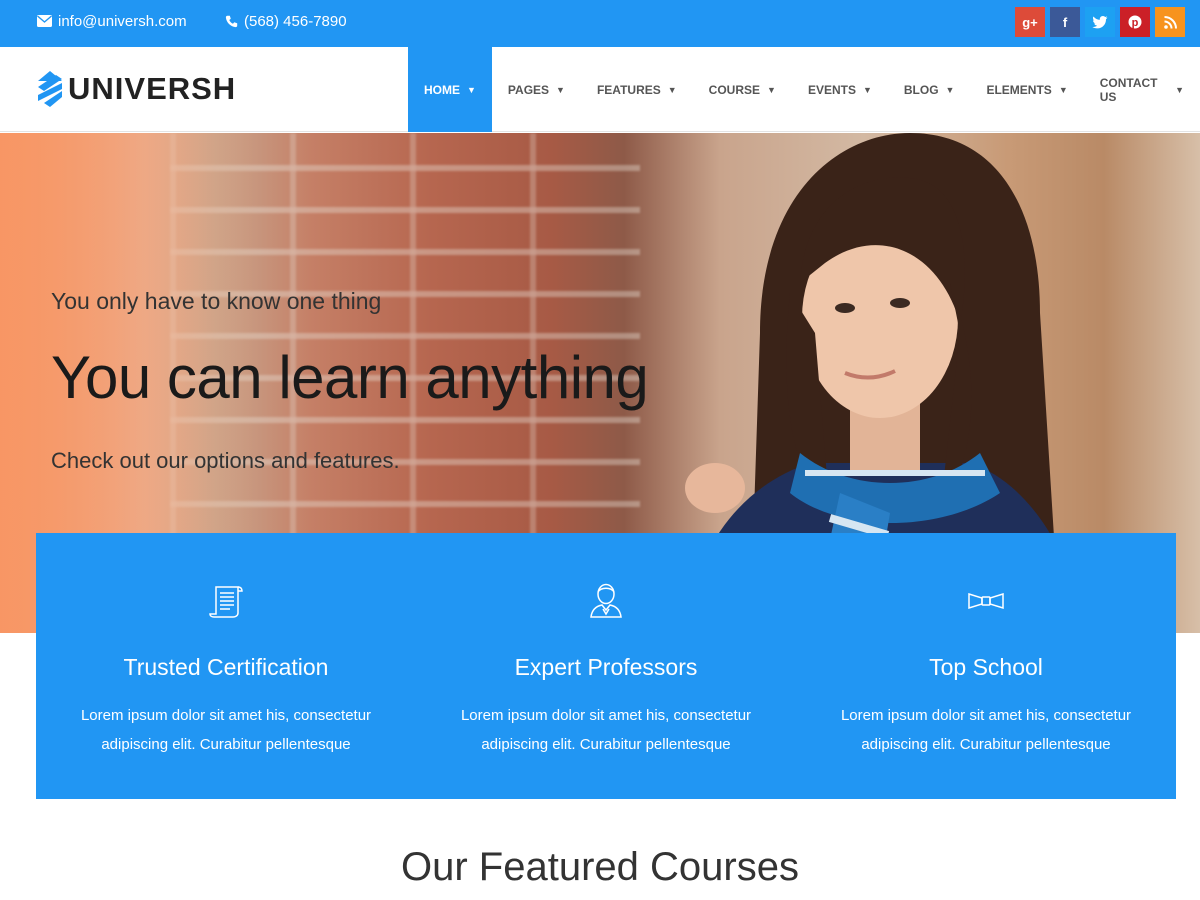 This screenshot has width=1200, height=900. I want to click on nav-pages: PAGES ▼, so click(536, 89).